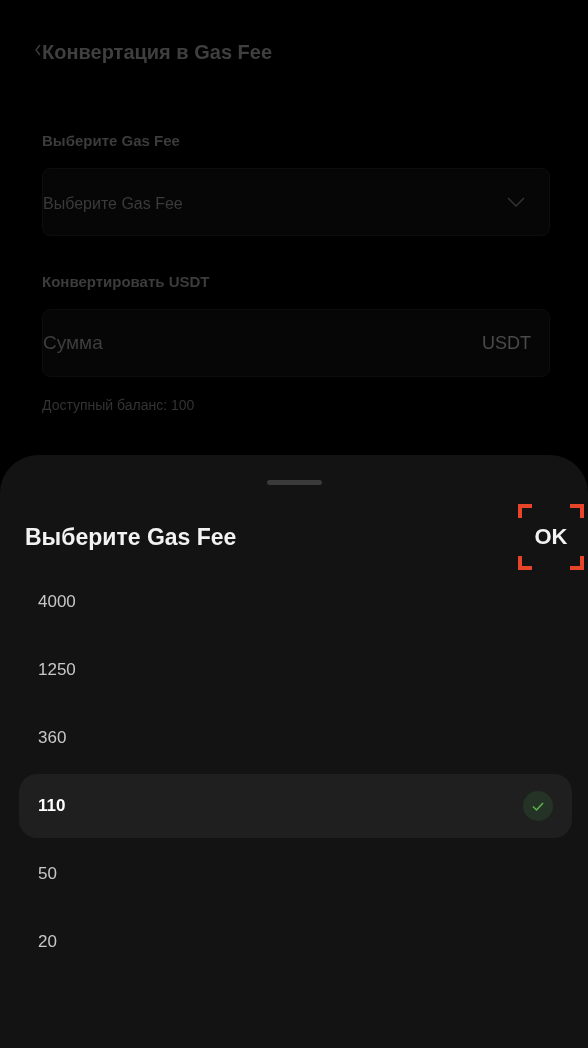 The width and height of the screenshot is (588, 1048). What do you see at coordinates (295, 738) in the screenshot?
I see `fee-option: 360` at bounding box center [295, 738].